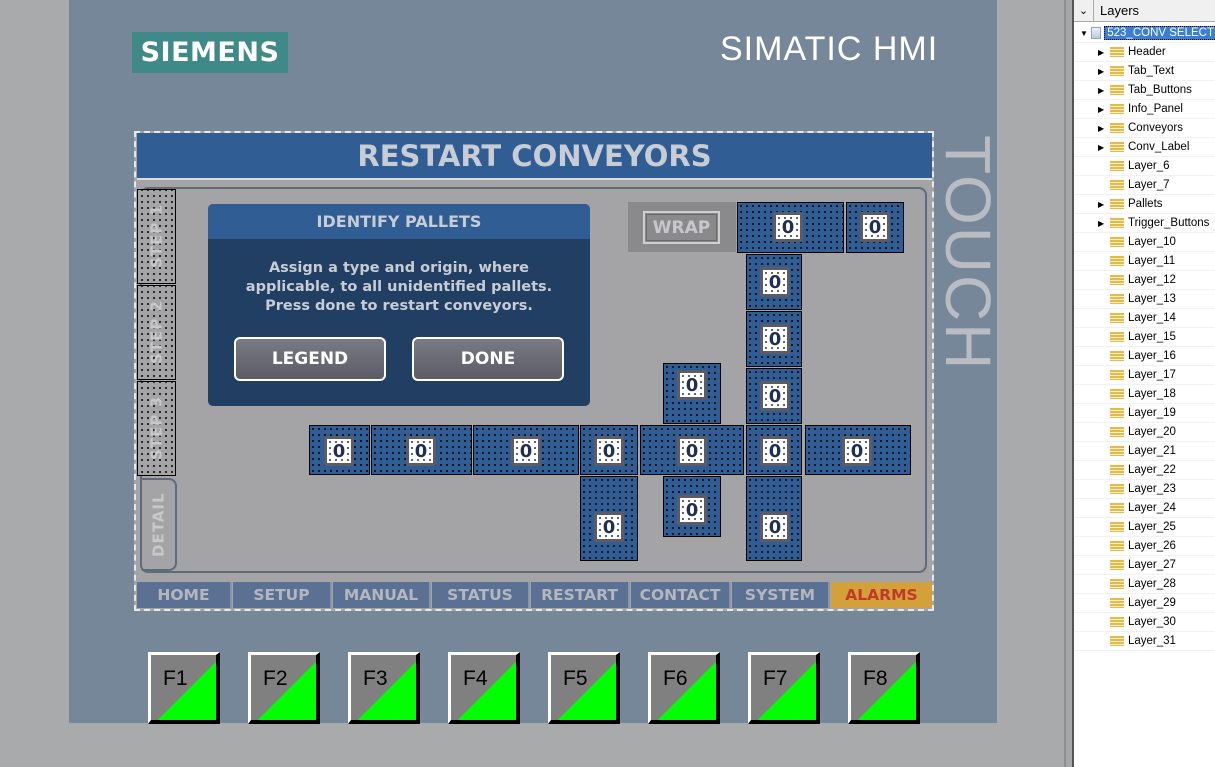  I want to click on layer-label: Conv_Label, so click(1159, 147).